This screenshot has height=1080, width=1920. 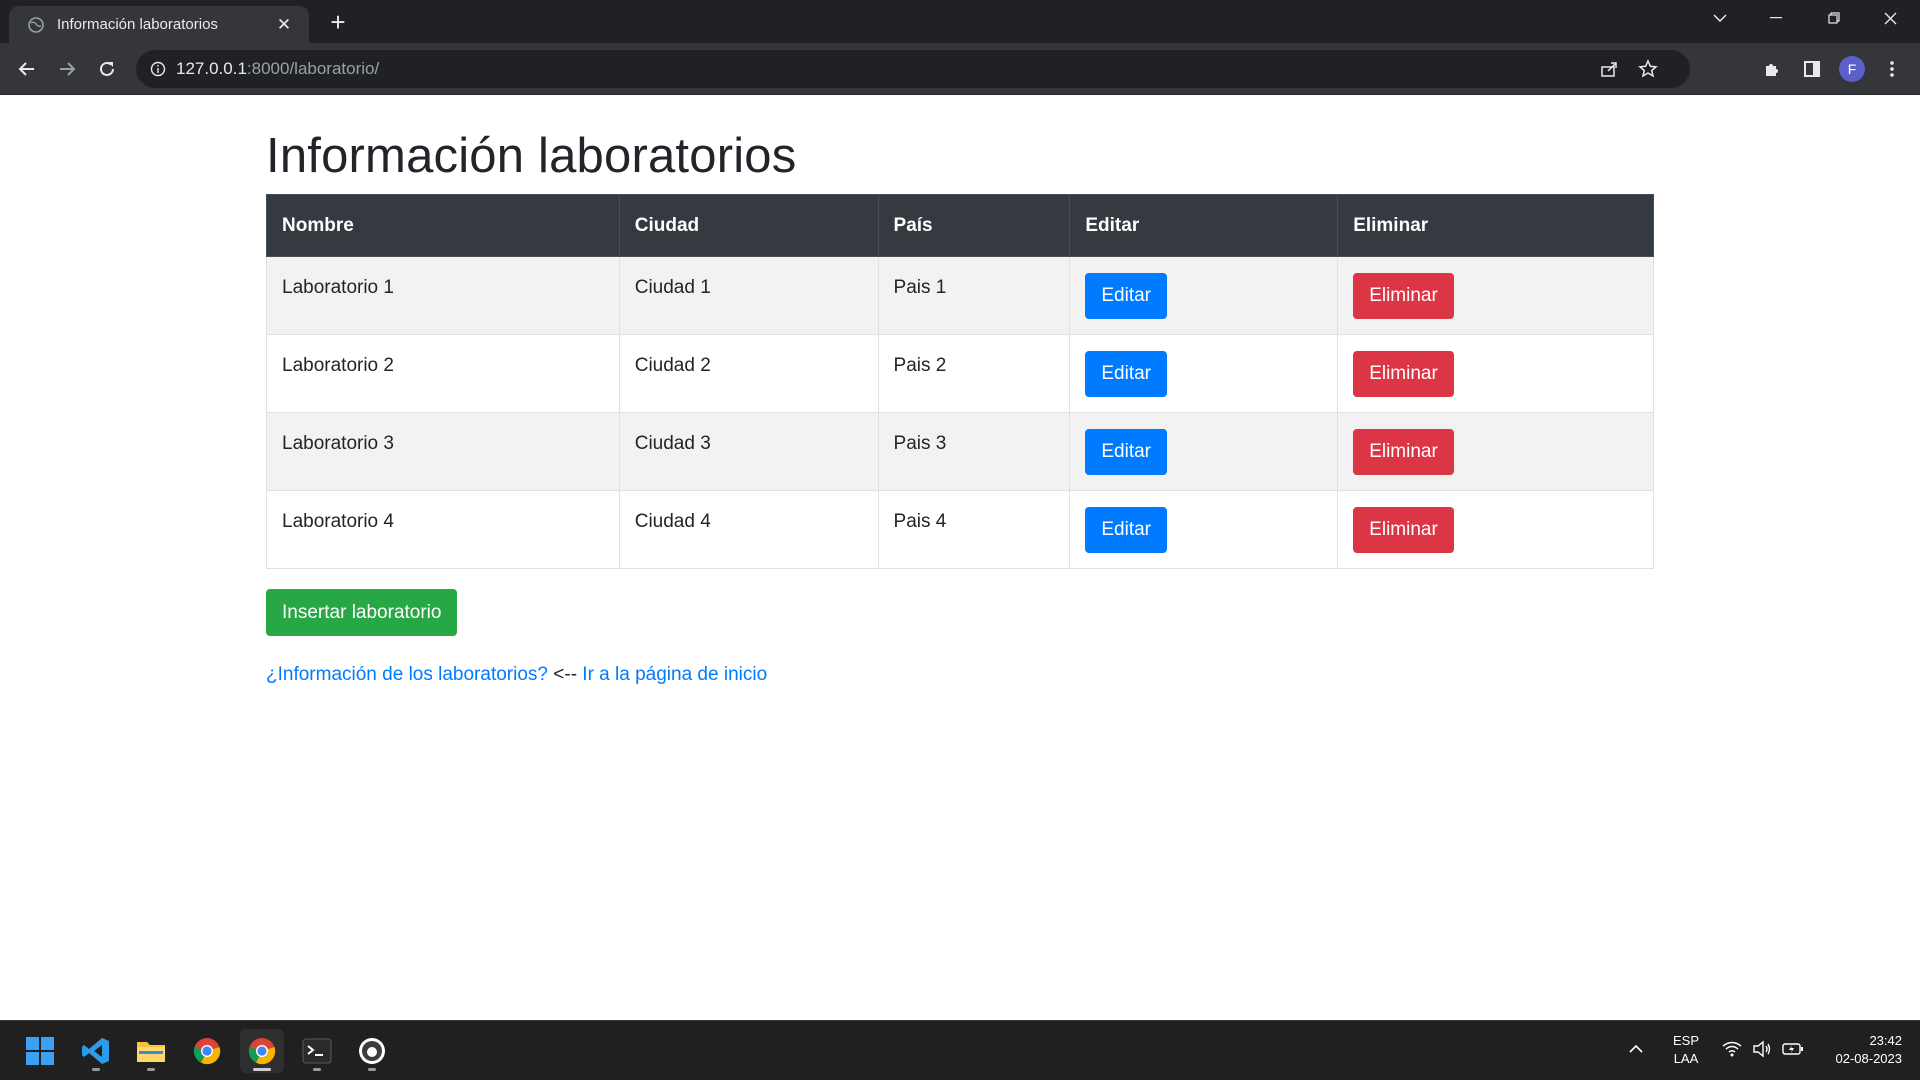 What do you see at coordinates (672, 521) in the screenshot?
I see `ciudad-text: Ciudad 4` at bounding box center [672, 521].